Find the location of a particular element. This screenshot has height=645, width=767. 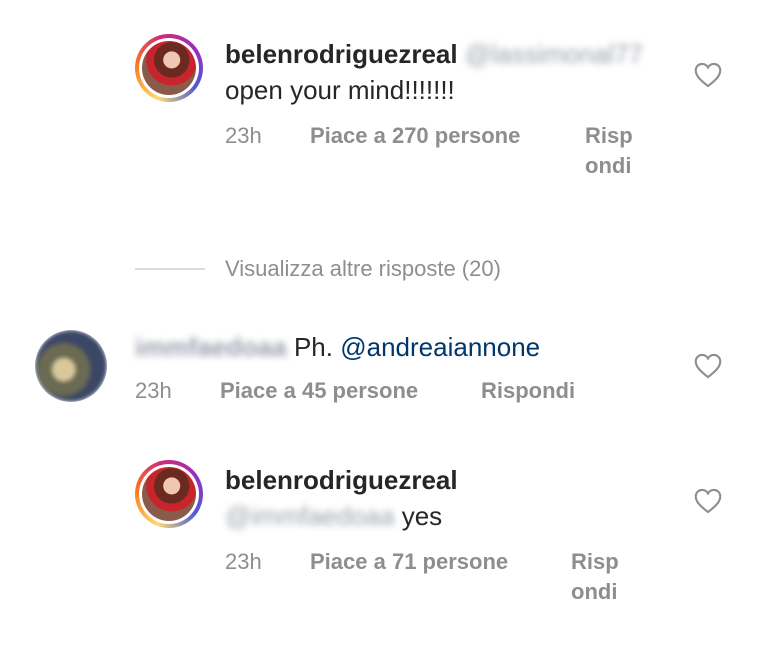

blurred-mention: @immfaedoaa is located at coordinates (309, 516).